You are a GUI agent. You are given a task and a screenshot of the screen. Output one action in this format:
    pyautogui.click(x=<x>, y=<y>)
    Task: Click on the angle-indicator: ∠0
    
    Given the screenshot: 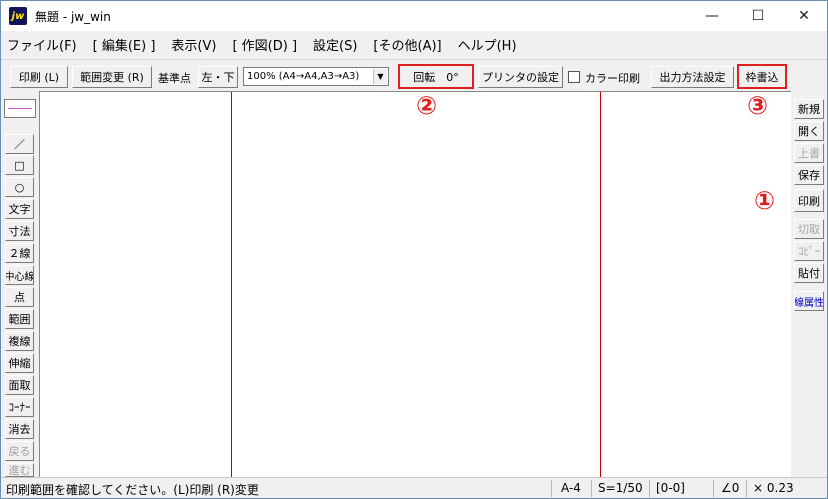 What is the action you would take?
    pyautogui.click(x=730, y=488)
    